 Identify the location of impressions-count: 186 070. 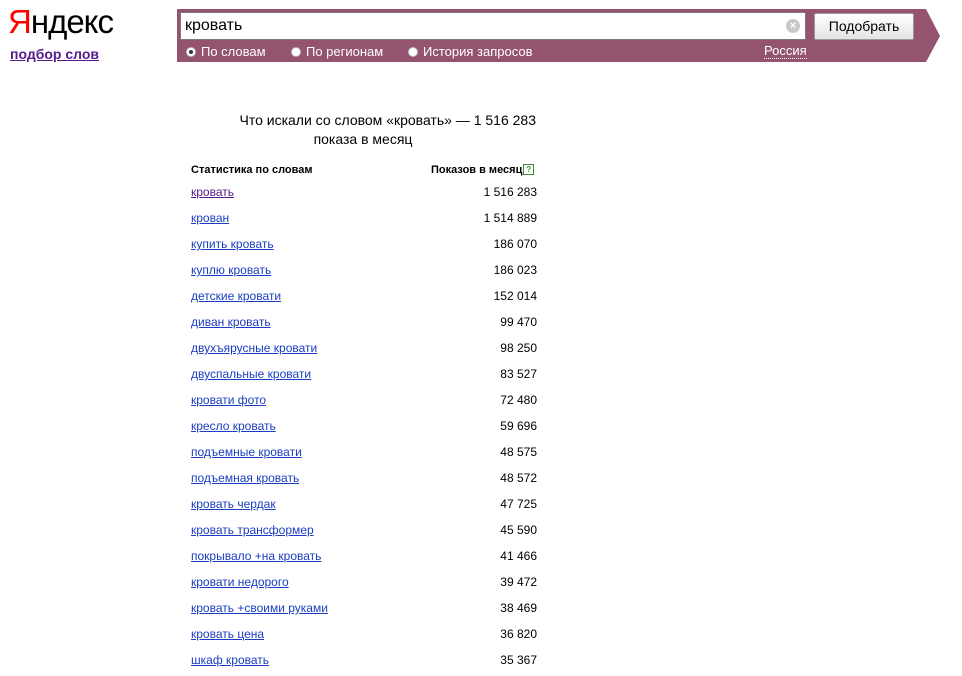
(515, 244).